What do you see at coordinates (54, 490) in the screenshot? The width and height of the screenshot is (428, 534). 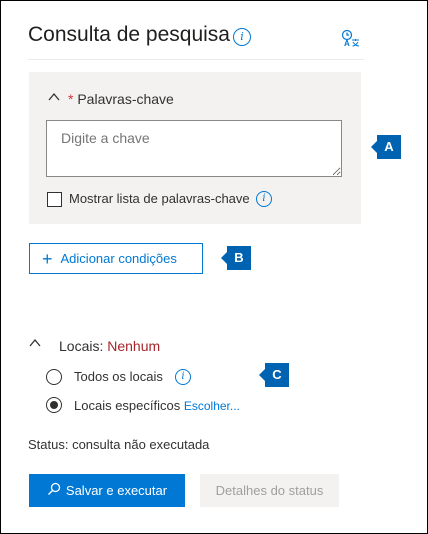 I see `search-icon` at bounding box center [54, 490].